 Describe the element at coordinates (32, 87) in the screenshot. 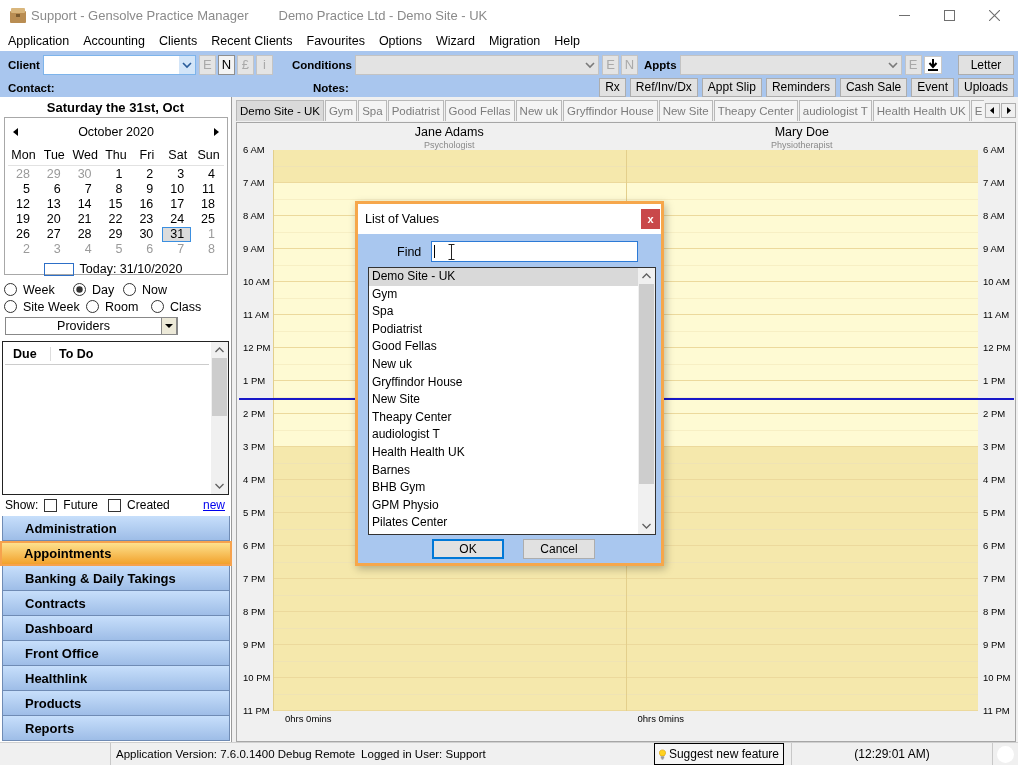

I see `contact-label: Contact:` at that location.